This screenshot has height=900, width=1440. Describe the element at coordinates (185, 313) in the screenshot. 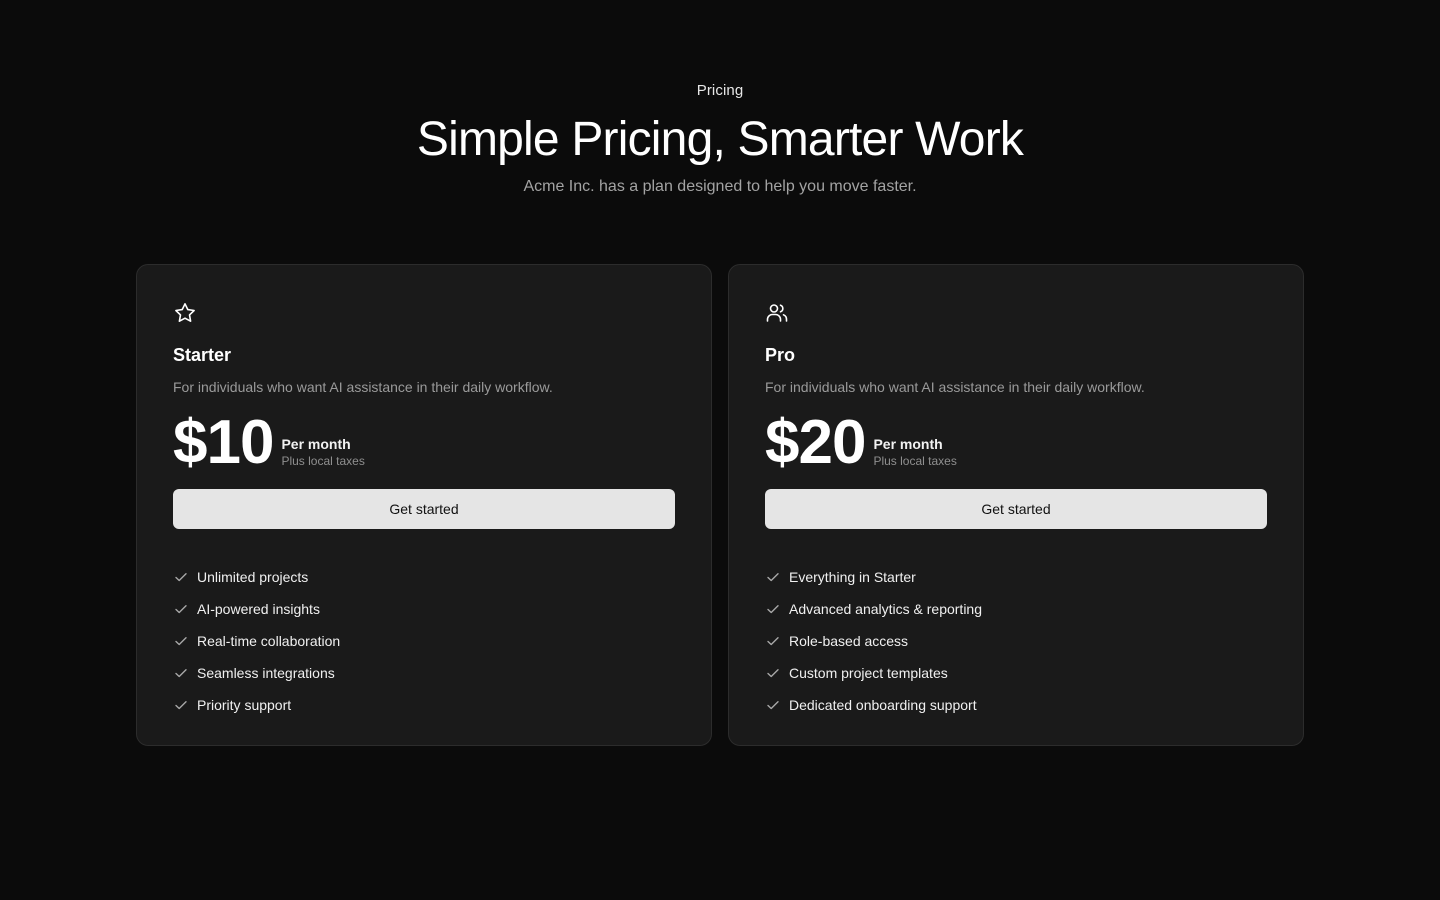

I see `star-icon` at that location.